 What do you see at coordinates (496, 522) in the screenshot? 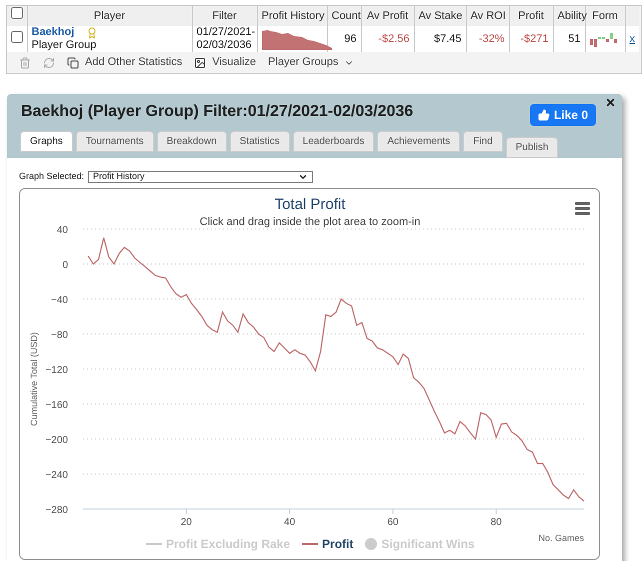
I see `x-axis-label: 80` at bounding box center [496, 522].